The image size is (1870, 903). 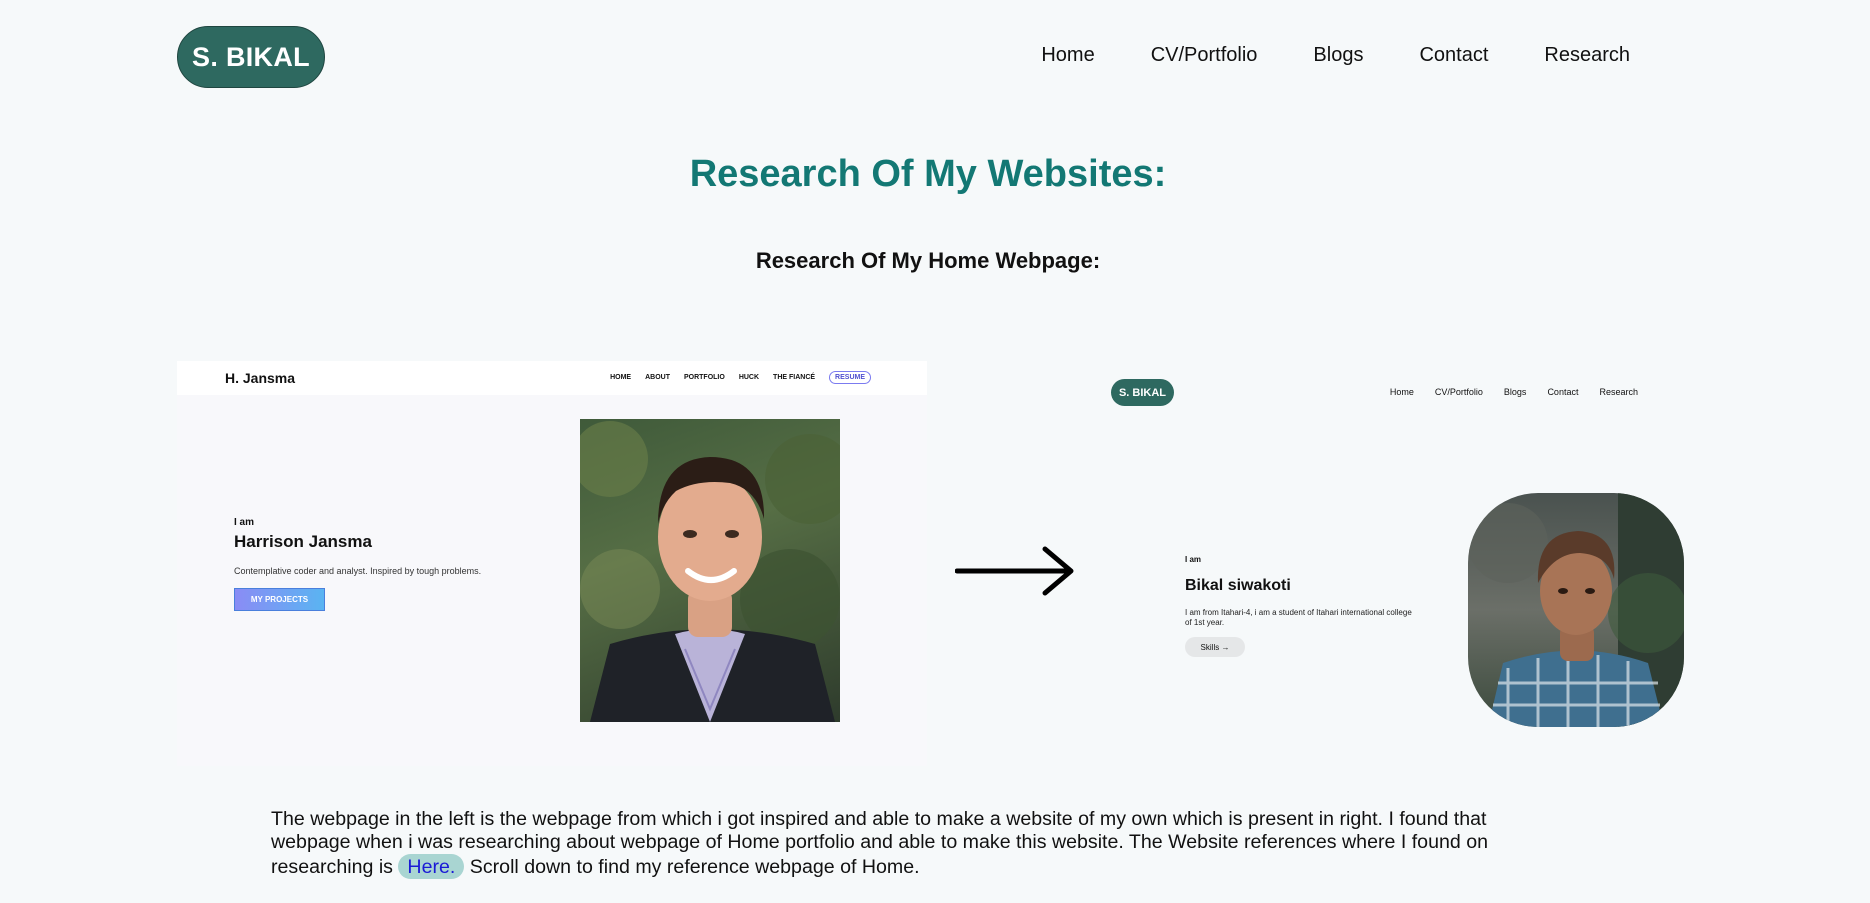 What do you see at coordinates (1453, 55) in the screenshot?
I see `nav-contact: Contact` at bounding box center [1453, 55].